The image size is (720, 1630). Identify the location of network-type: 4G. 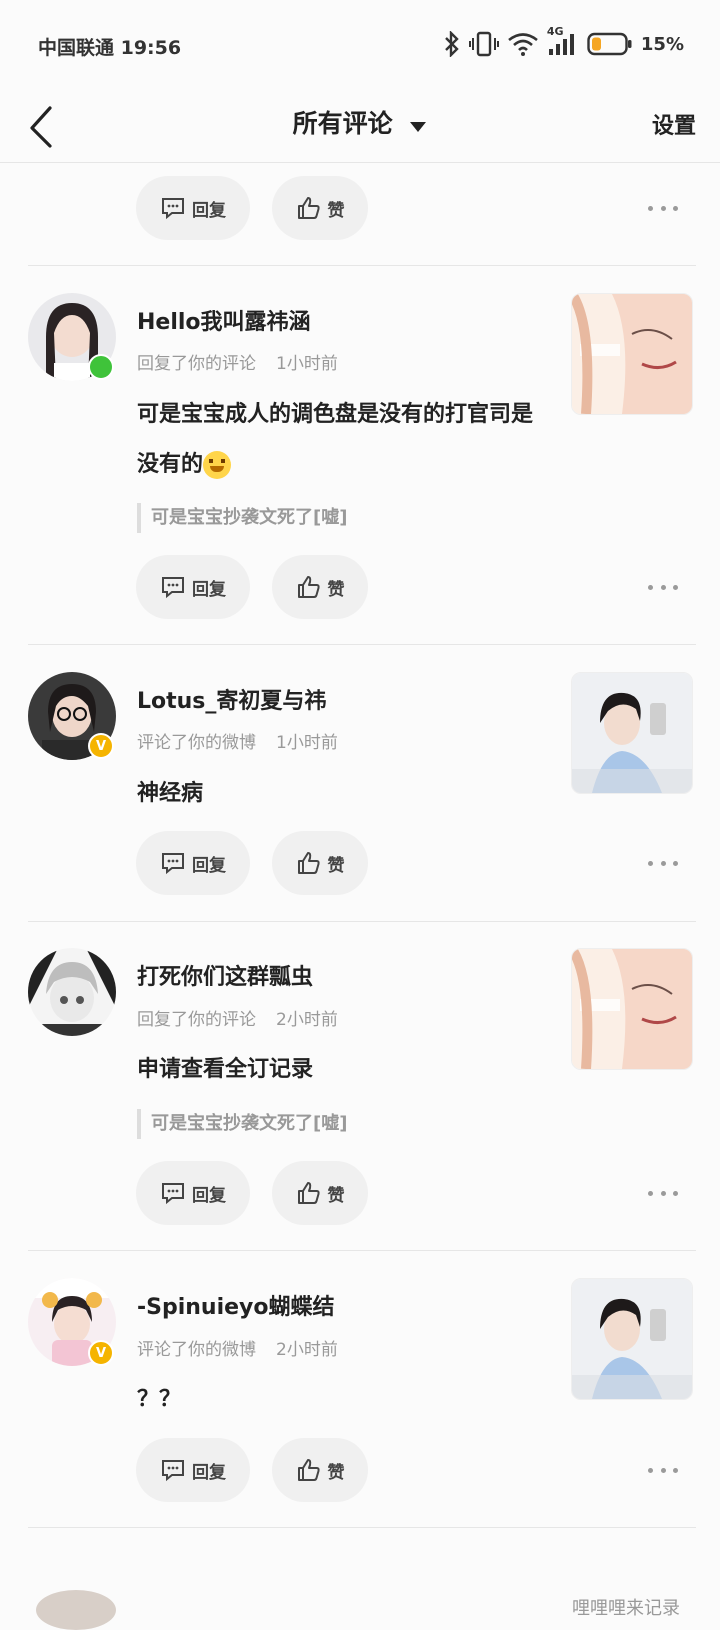
(555, 31).